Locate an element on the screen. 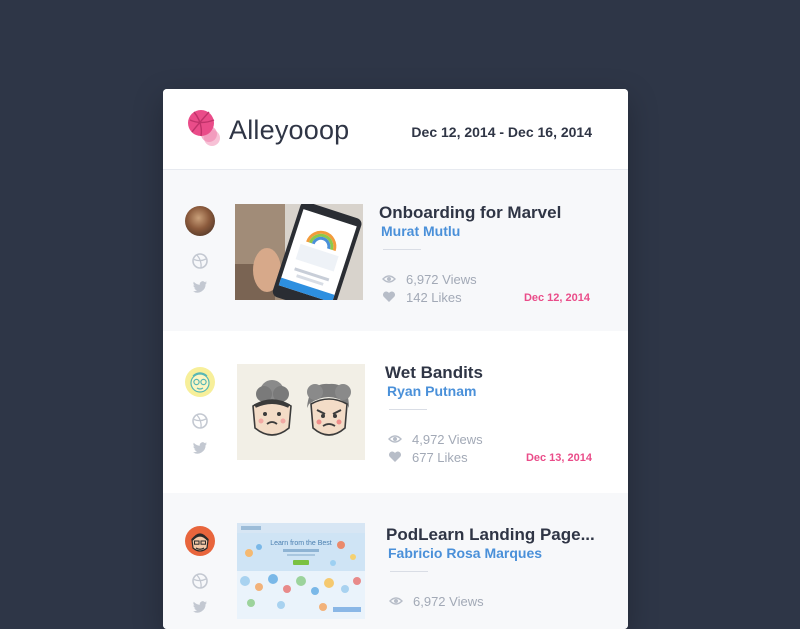 This screenshot has width=800, height=629. card-header: Alleyooop Dec 12, 2014 - Dec 16, 2014 is located at coordinates (395, 129).